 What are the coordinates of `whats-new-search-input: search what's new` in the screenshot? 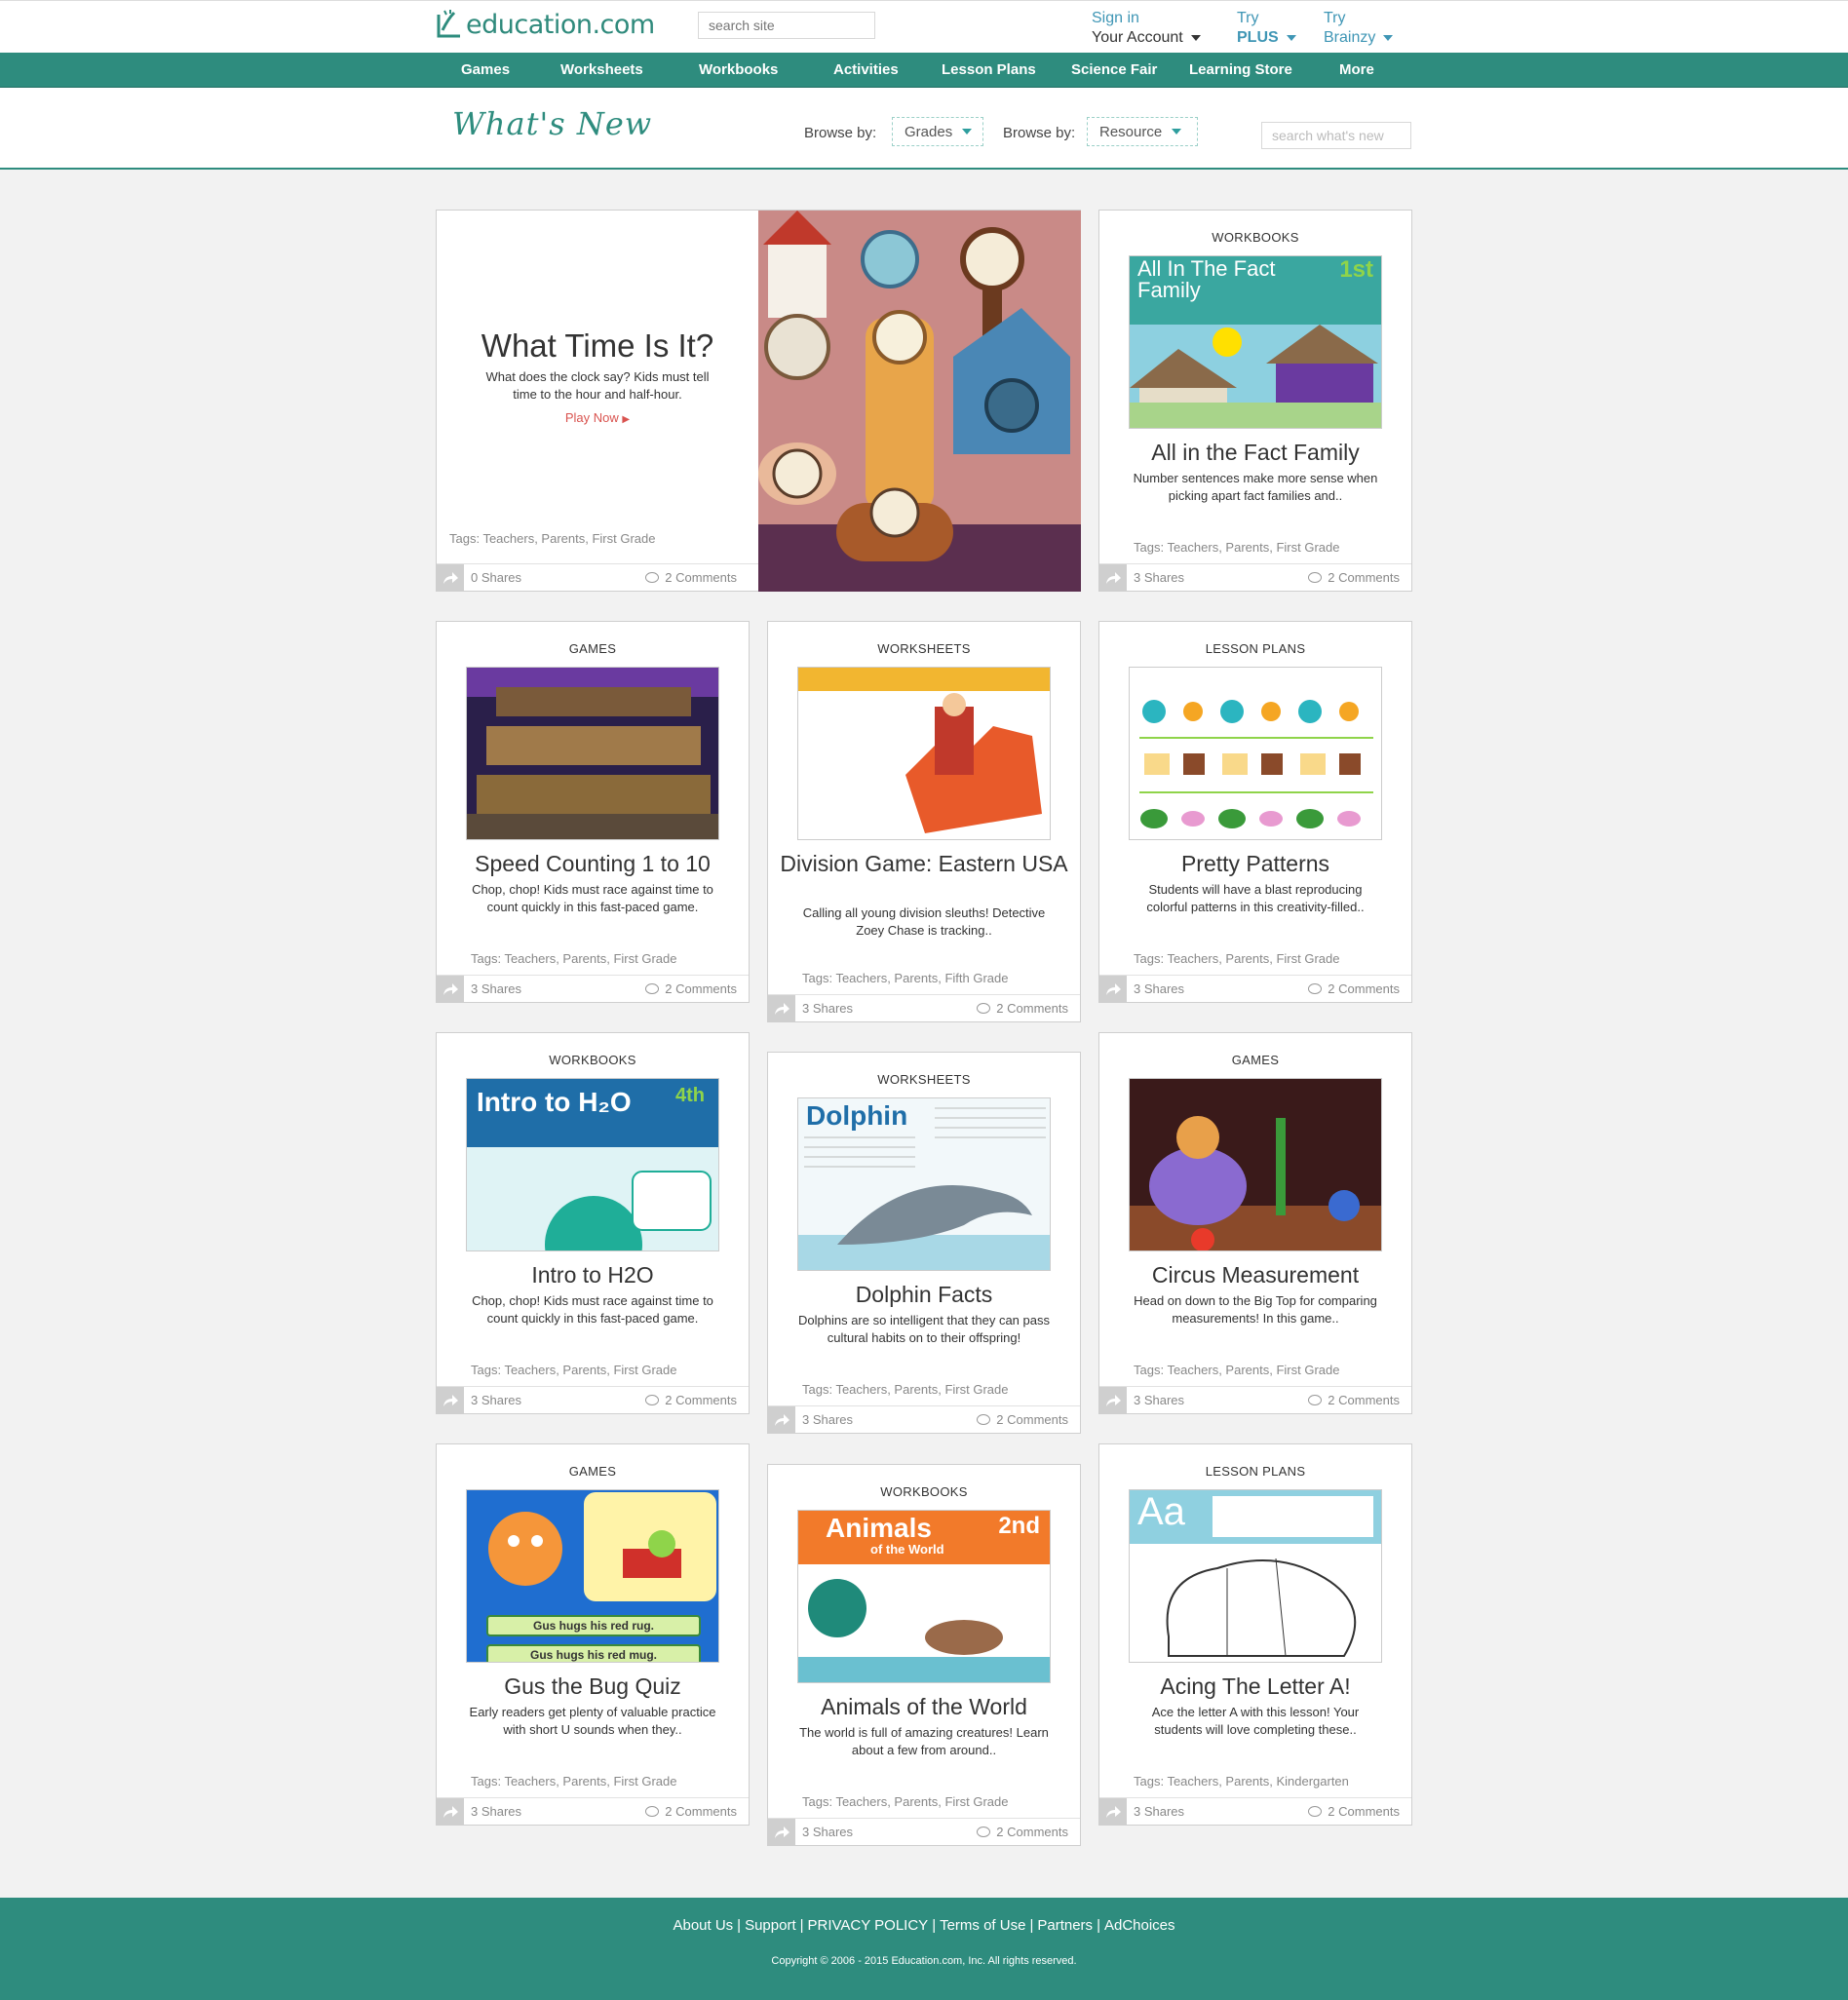 It's located at (1336, 135).